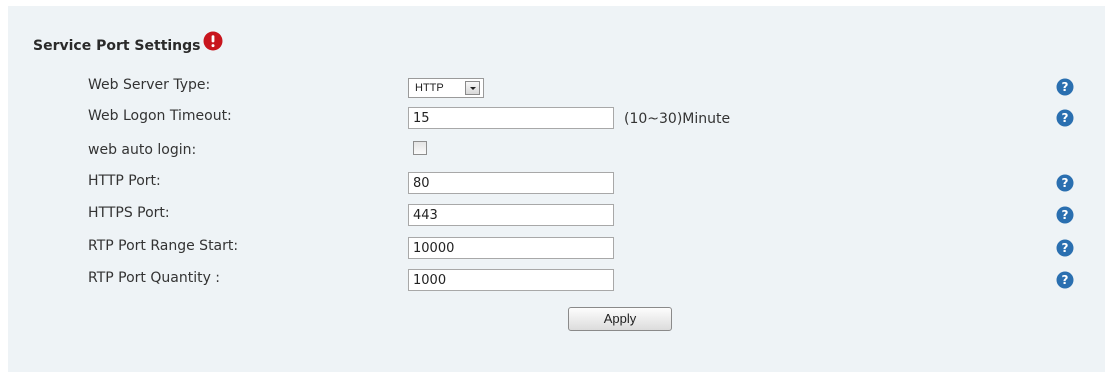  What do you see at coordinates (555, 85) in the screenshot?
I see `row-web-server-type: Web Server Type: HTTP ?` at bounding box center [555, 85].